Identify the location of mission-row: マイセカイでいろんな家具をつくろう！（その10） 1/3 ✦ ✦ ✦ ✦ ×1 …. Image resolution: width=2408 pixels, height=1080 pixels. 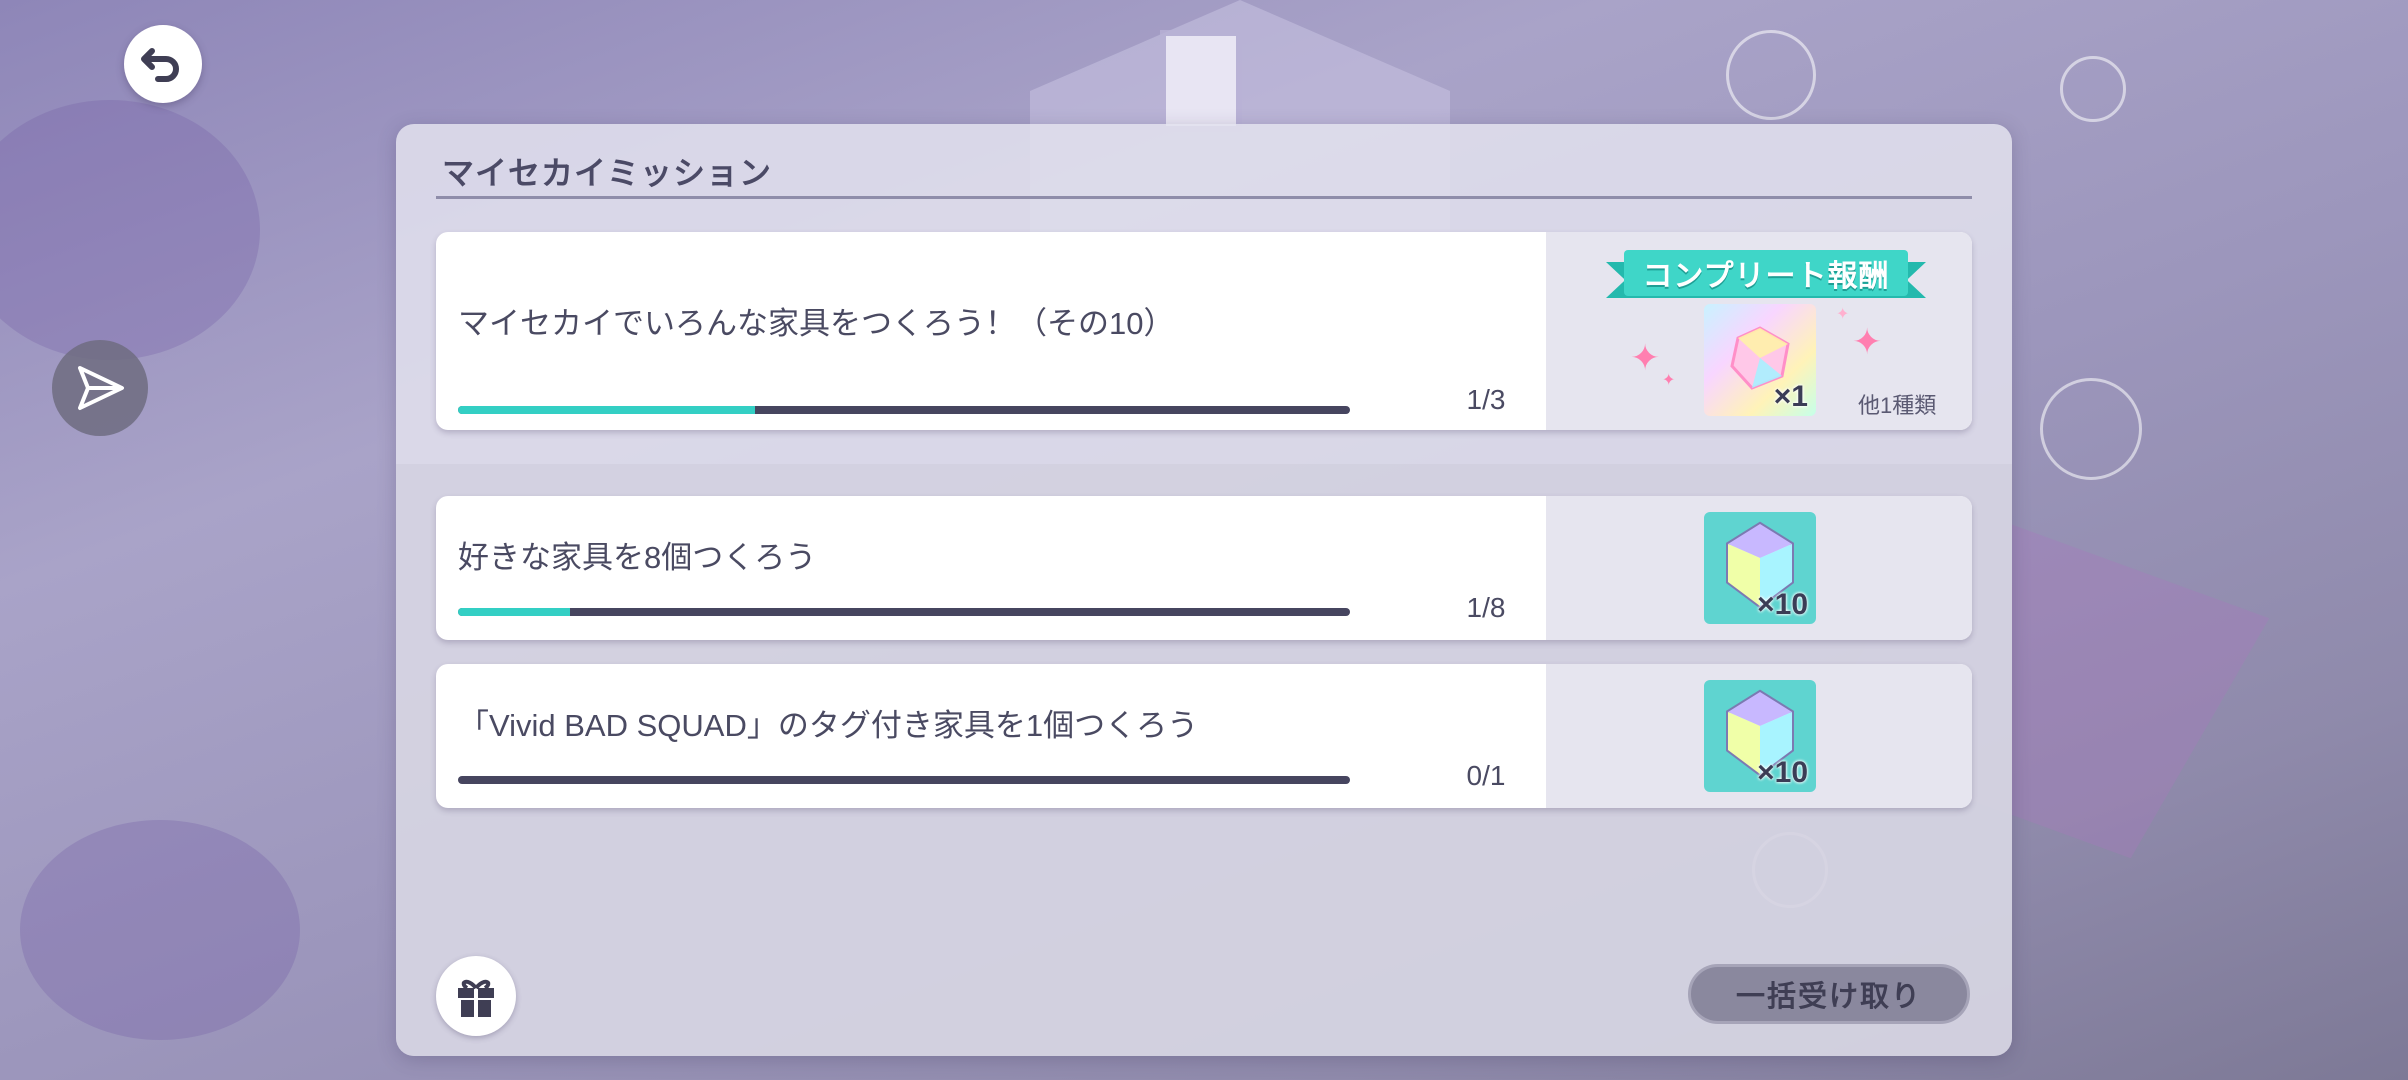
(1204, 331).